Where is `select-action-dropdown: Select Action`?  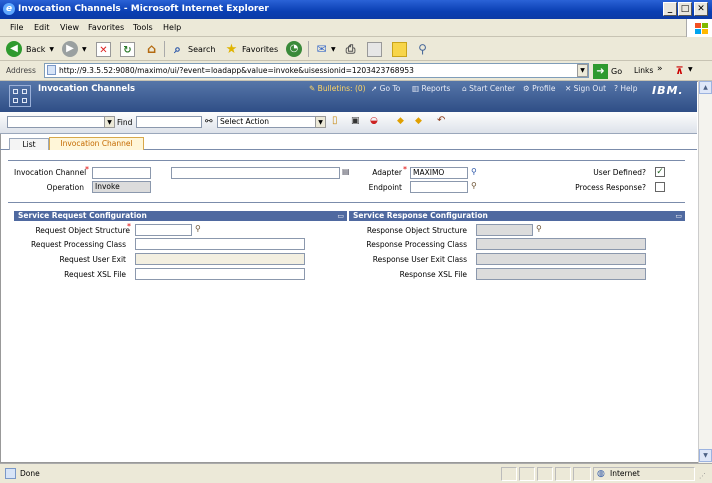
select-action-dropdown: Select Action is located at coordinates (267, 122).